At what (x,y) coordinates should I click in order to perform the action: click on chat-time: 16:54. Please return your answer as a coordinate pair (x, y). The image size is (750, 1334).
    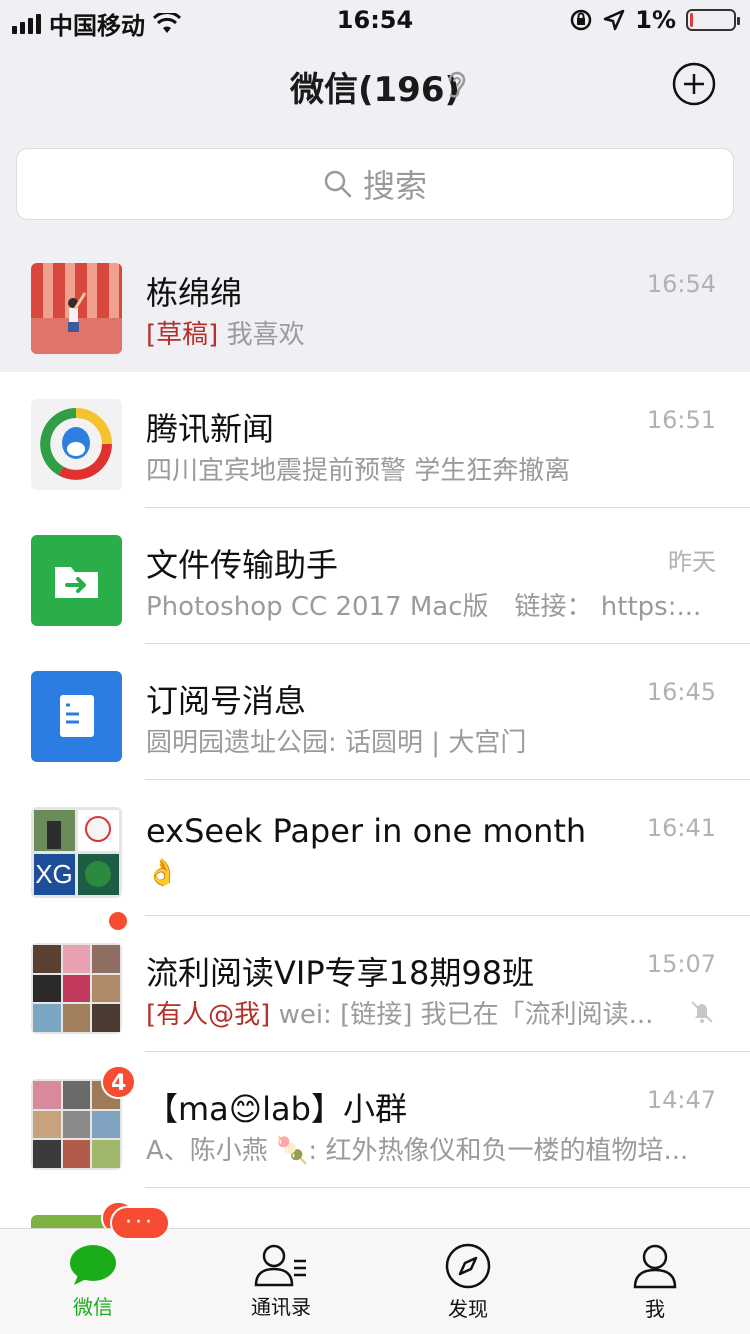
    Looking at the image, I should click on (681, 284).